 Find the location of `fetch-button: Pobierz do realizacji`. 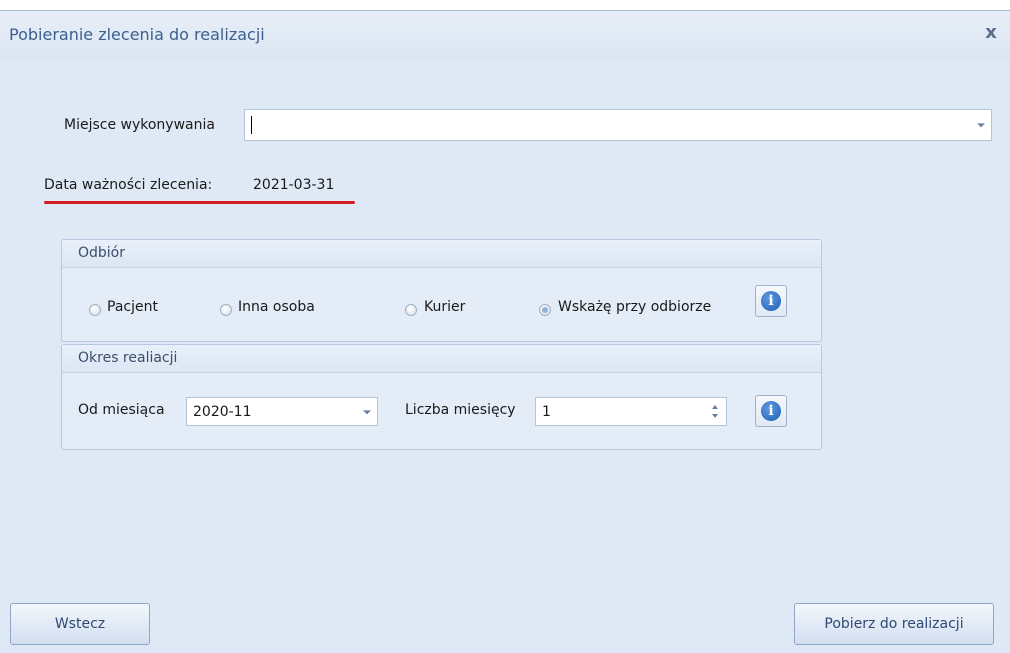

fetch-button: Pobierz do realizacji is located at coordinates (894, 624).